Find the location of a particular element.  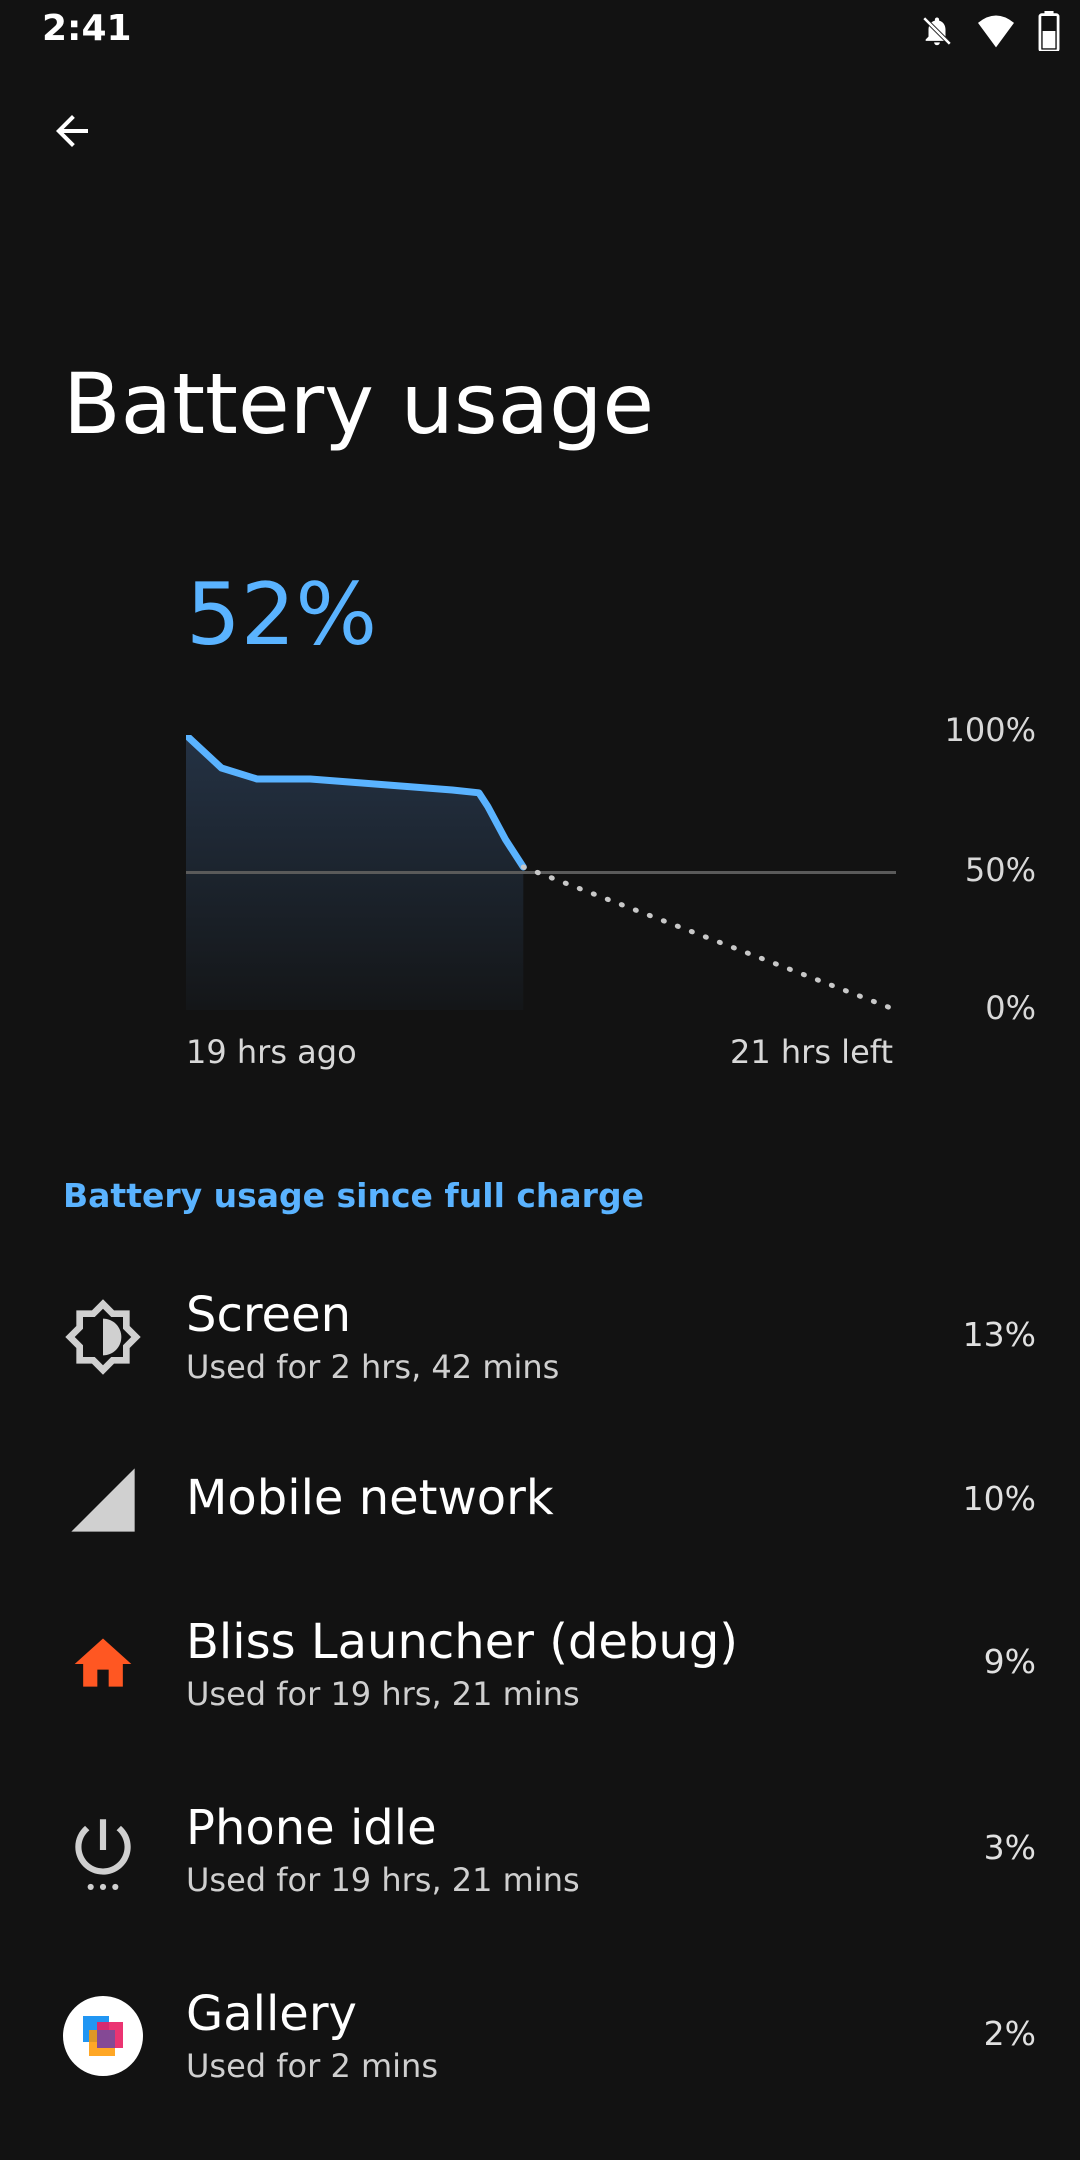

usage-percent: 9% is located at coordinates (1009, 1661).